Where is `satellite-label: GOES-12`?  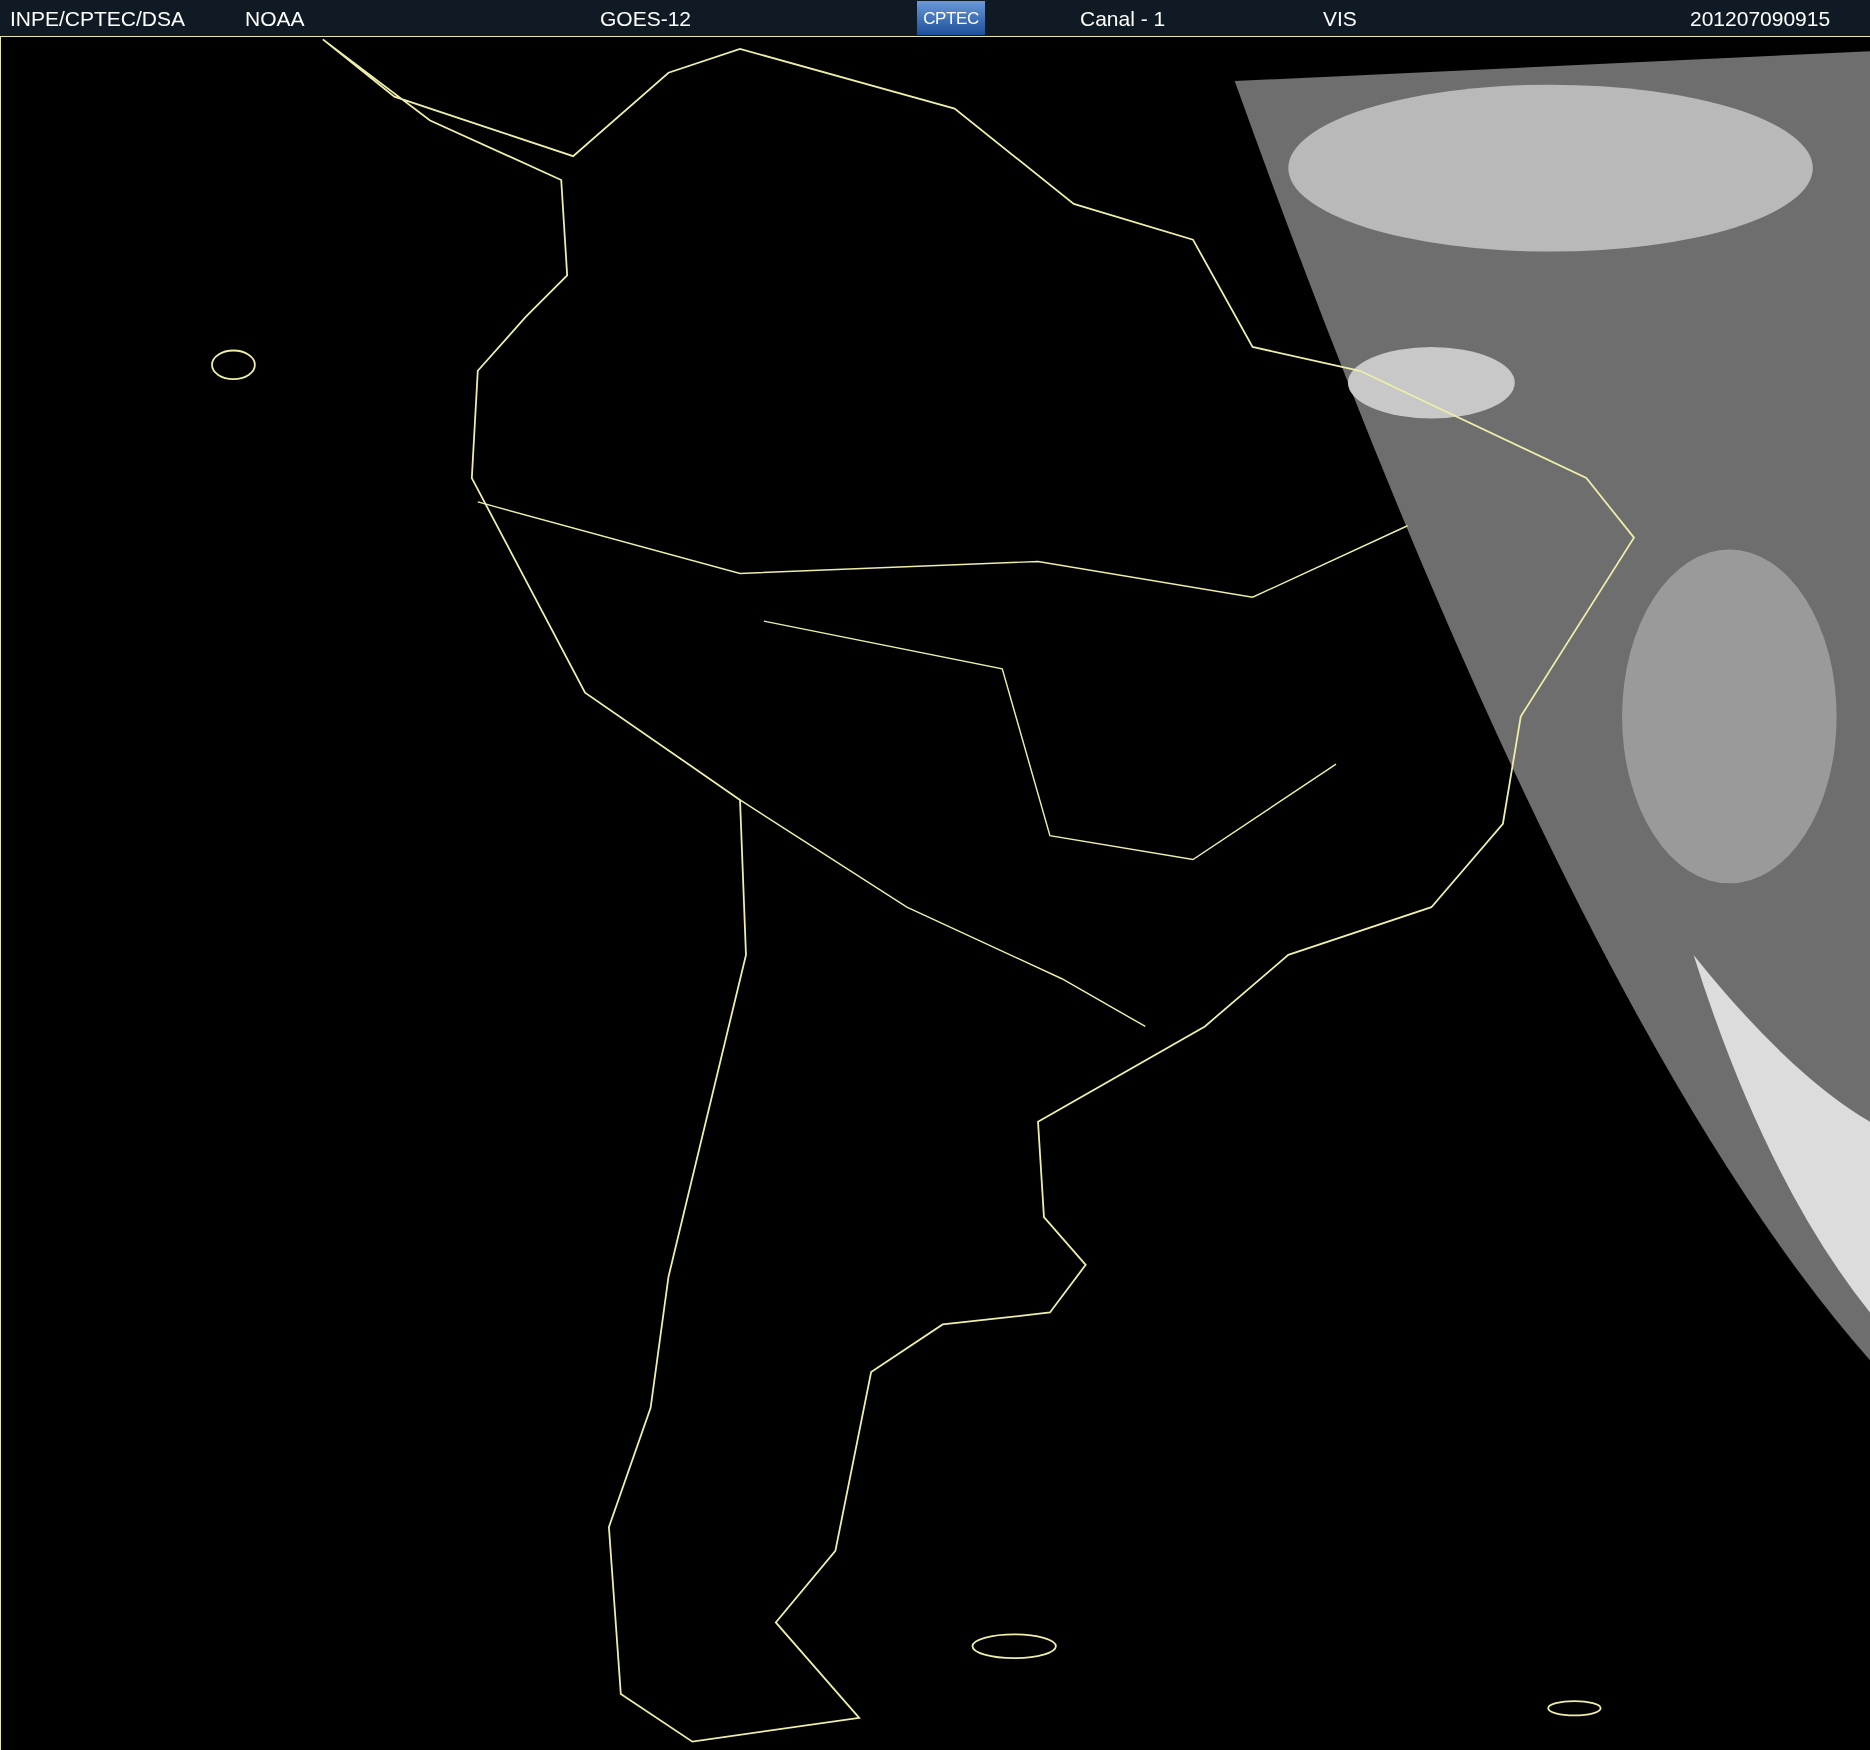 satellite-label: GOES-12 is located at coordinates (646, 18).